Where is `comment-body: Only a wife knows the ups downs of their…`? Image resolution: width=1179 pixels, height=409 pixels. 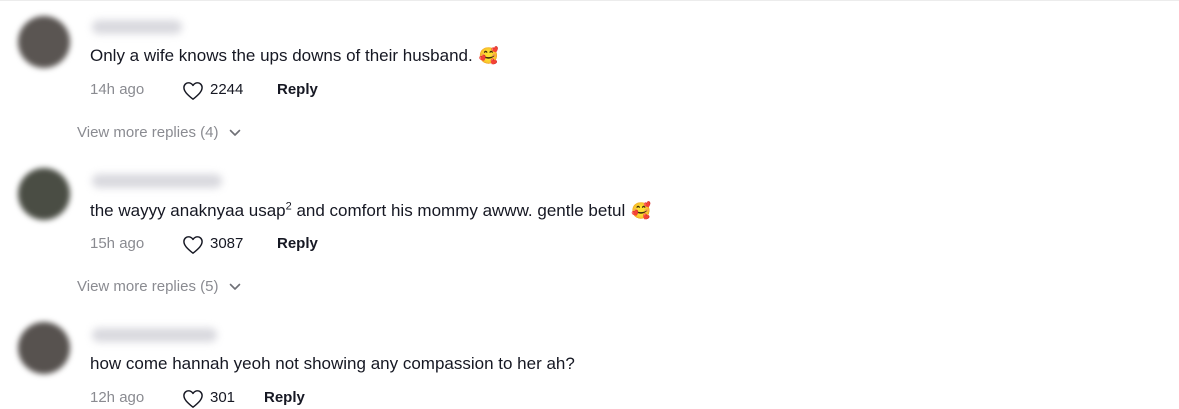 comment-body: Only a wife knows the ups downs of their… is located at coordinates (281, 55).